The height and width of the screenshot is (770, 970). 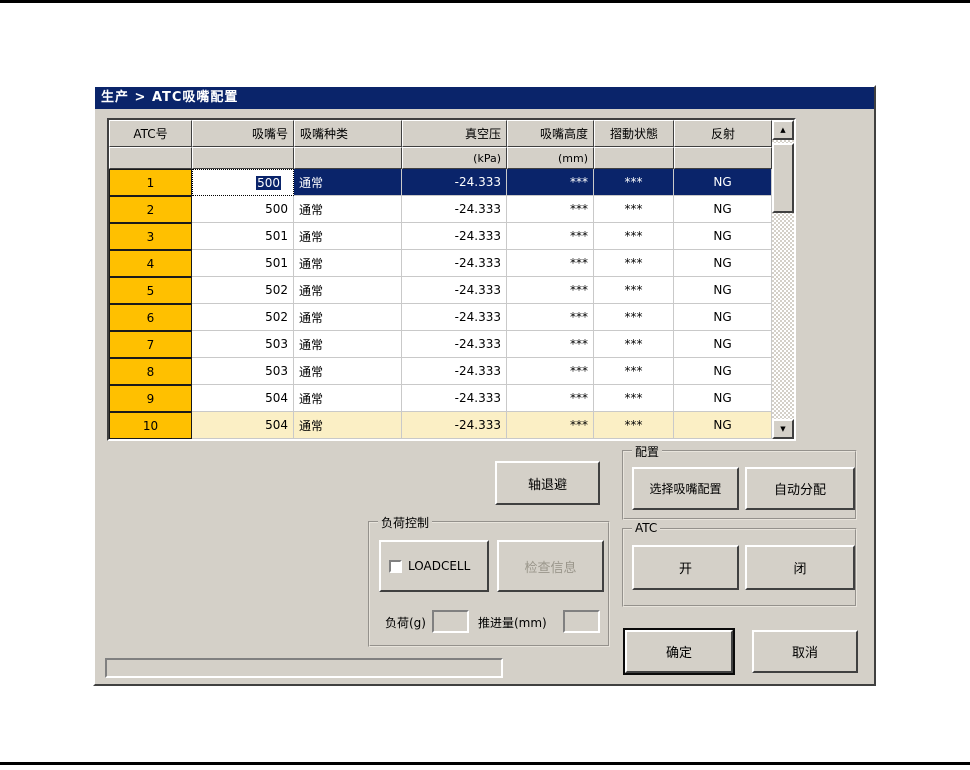 What do you see at coordinates (243, 182) in the screenshot?
I see `nozzle-edit-cell: 500` at bounding box center [243, 182].